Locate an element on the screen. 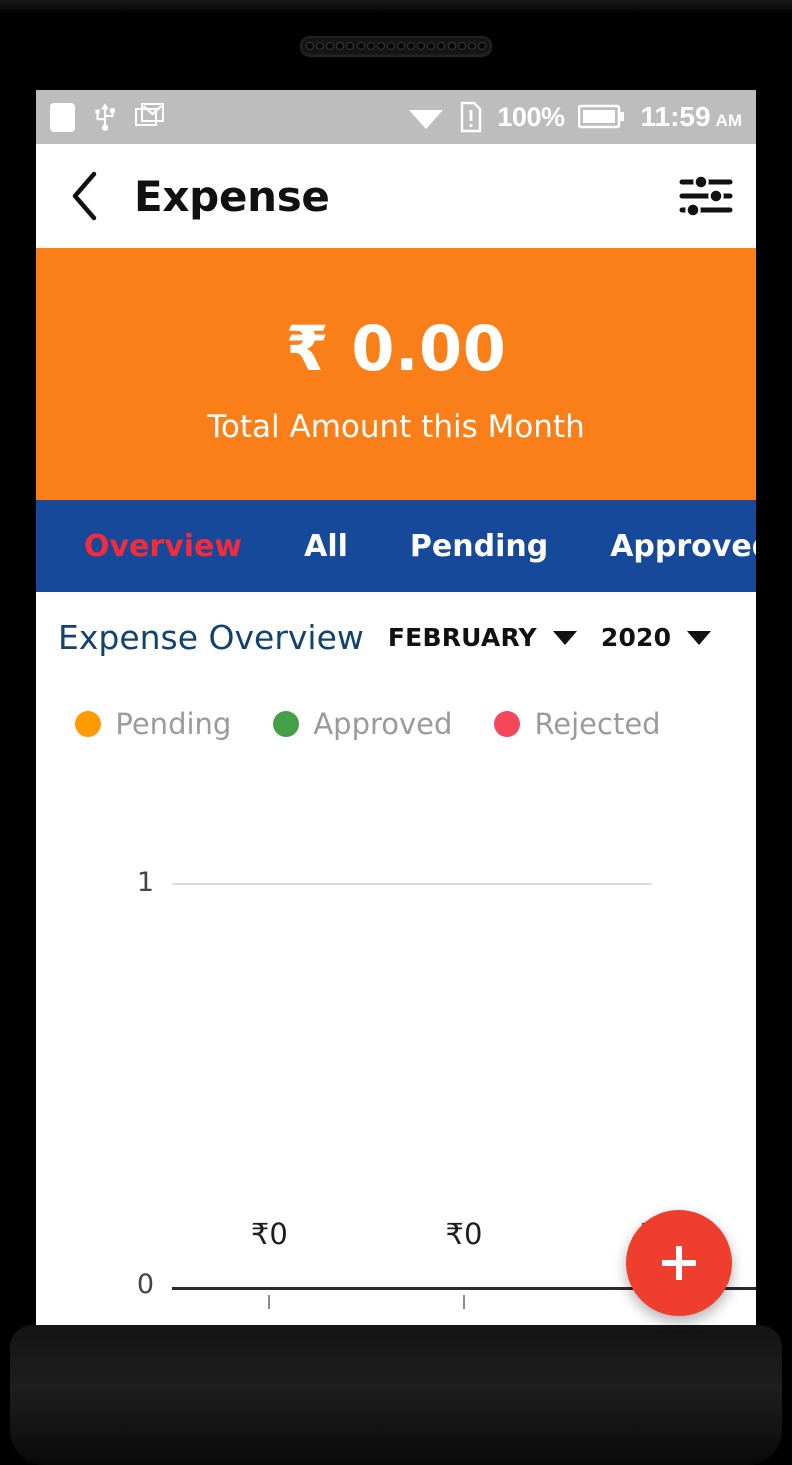  page-title: Expense is located at coordinates (232, 196).